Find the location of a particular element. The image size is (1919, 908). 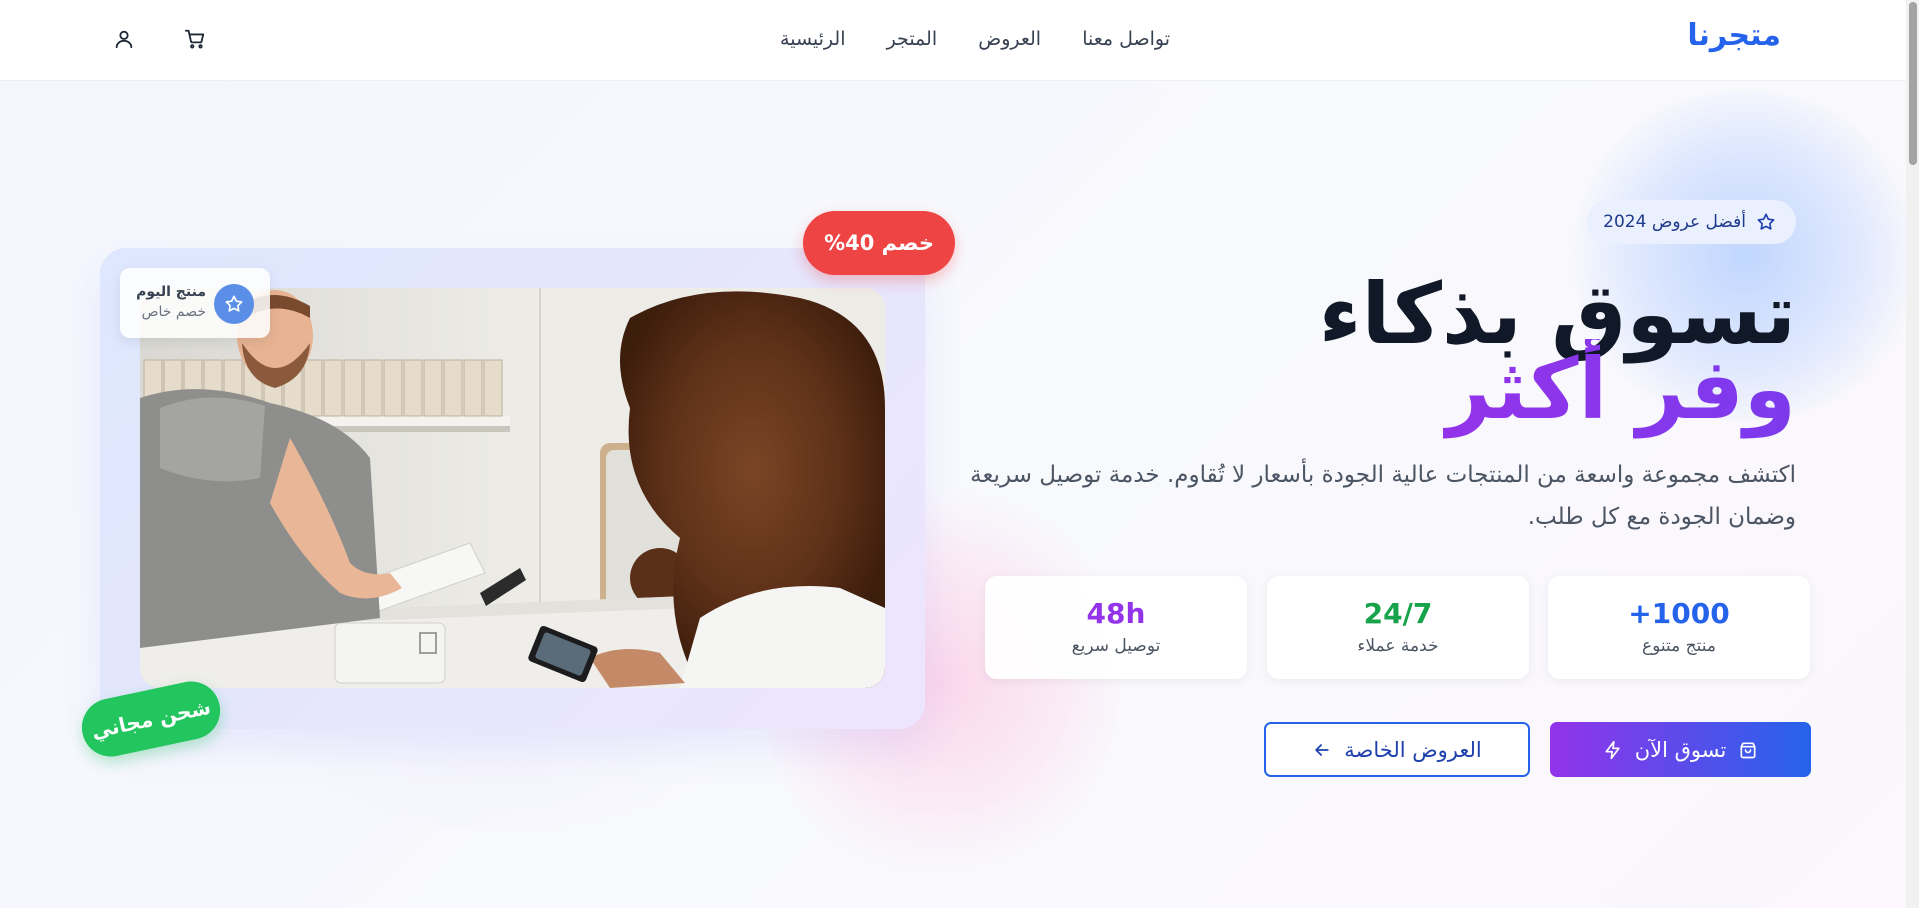

cart-icon is located at coordinates (195, 39).